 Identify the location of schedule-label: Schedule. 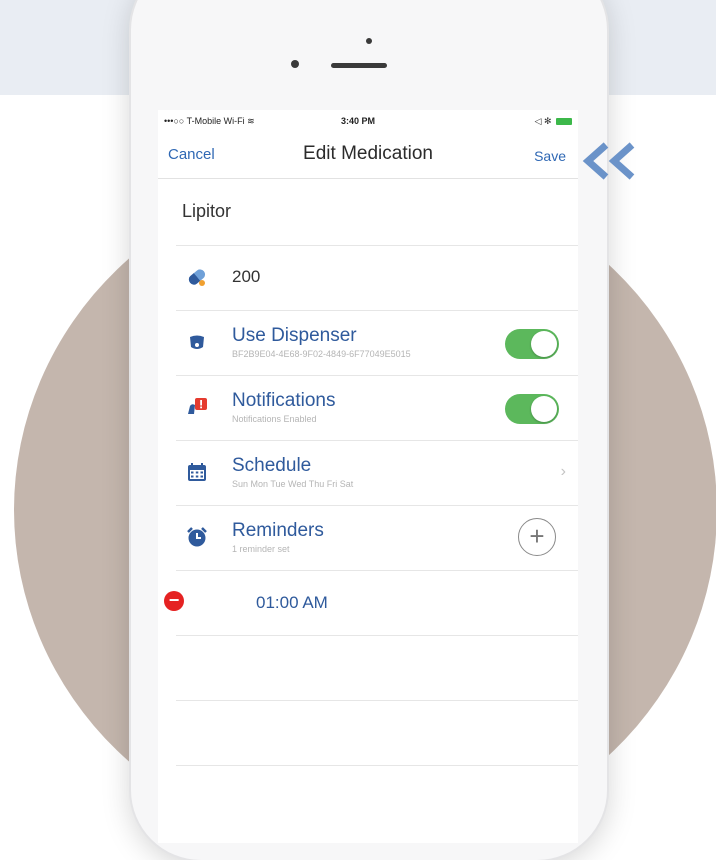
(272, 465).